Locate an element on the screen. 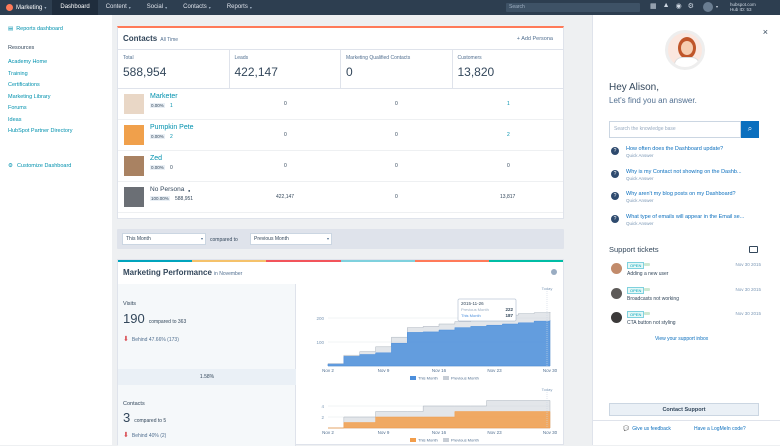  sidebar-item-forums: Forums is located at coordinates (40, 111).